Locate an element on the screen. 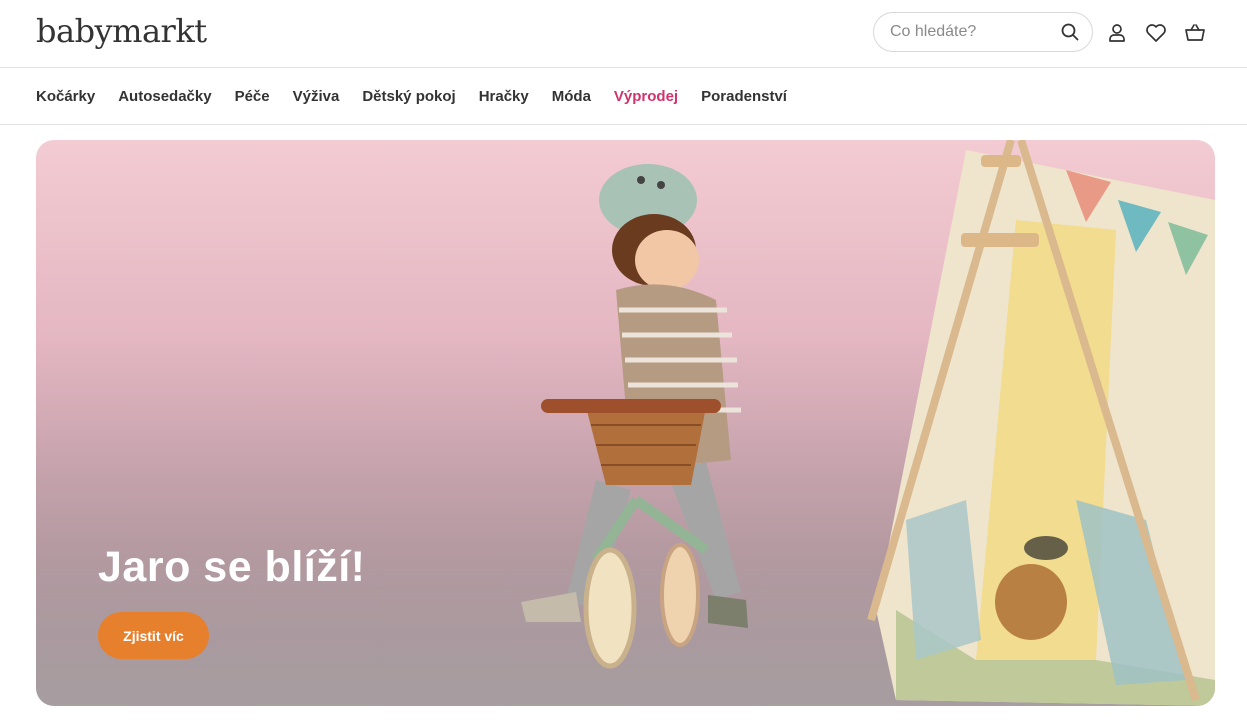 Image resolution: width=1247 pixels, height=720 pixels. logo: babymarkt is located at coordinates (121, 31).